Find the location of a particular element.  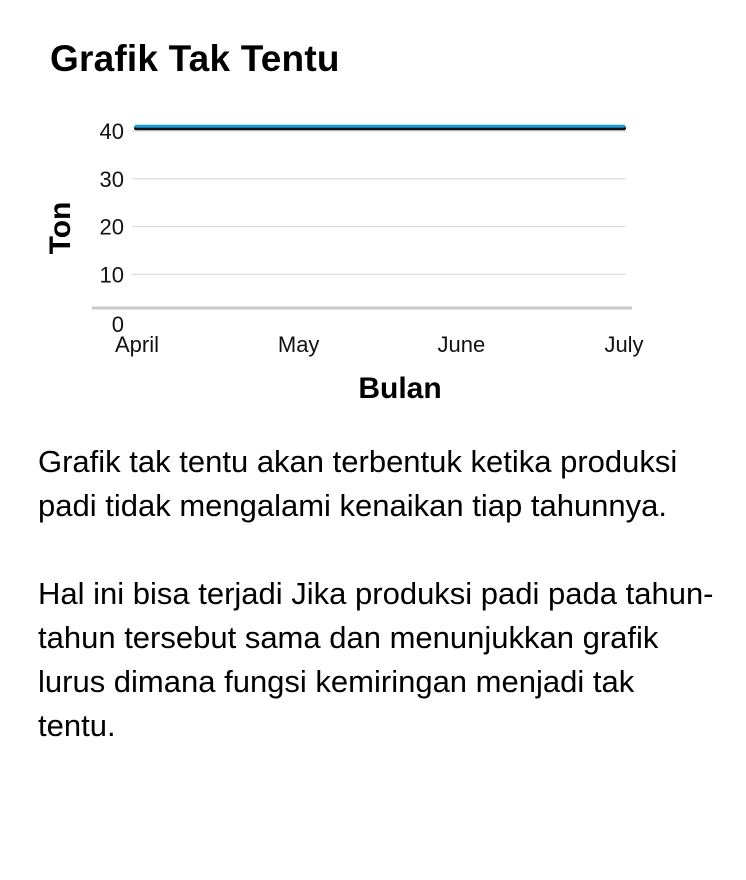

y-tick-label: 30 is located at coordinates (112, 179).